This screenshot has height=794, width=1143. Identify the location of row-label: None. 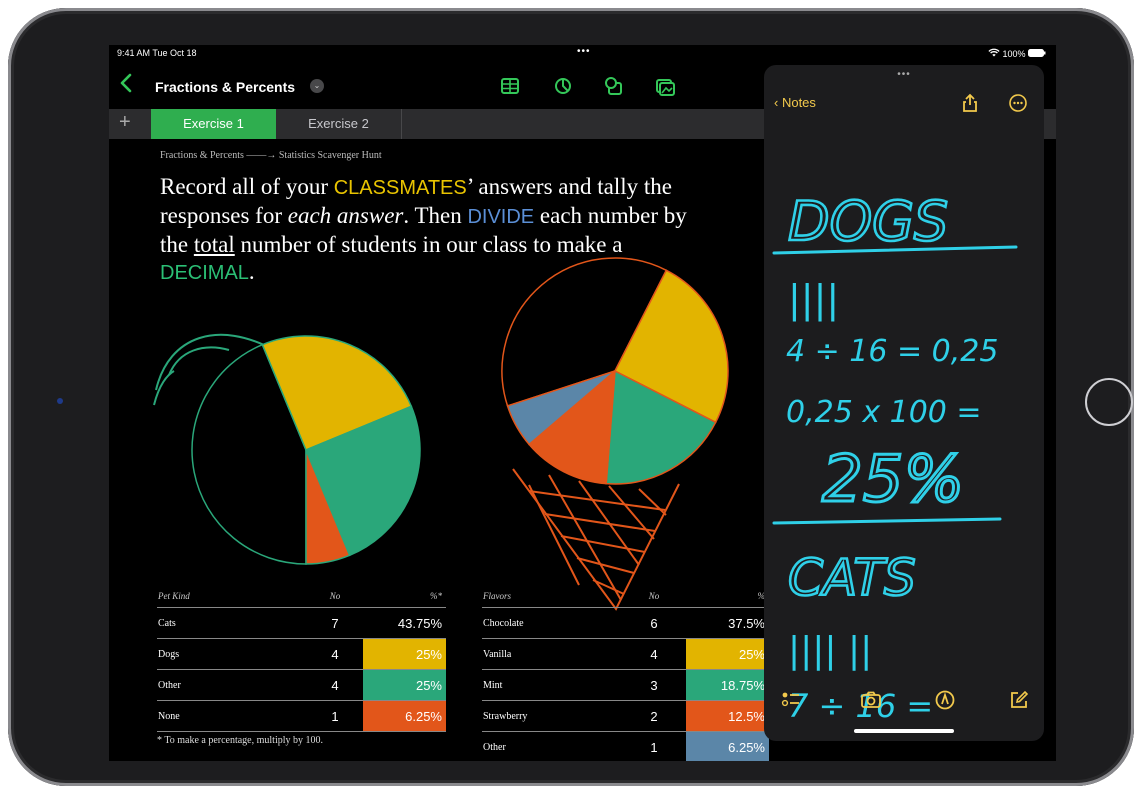
(232, 716).